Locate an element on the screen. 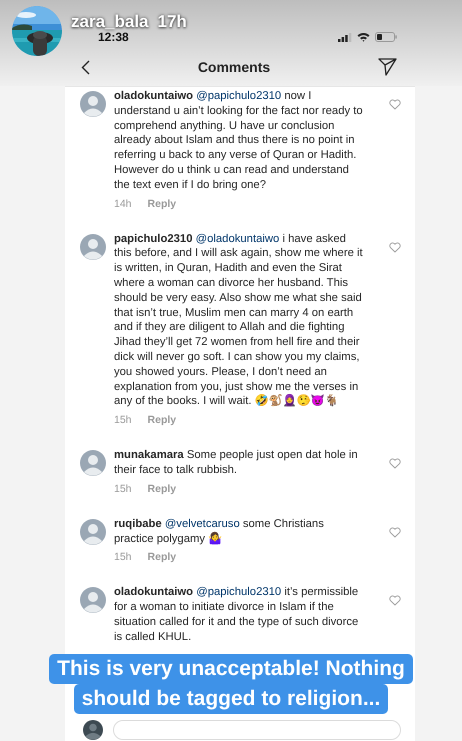  comment-text: oladokuntaiwo @papichulo2310 now I understand u ain’t looking for the fact nor ready to comprehend anything. U have ur conclusion already about Islam and thus there is no point in referring u back to any verse of Quran or Hadith. However do u think u can read and understand the text even if I do bring one? is located at coordinates (239, 141).